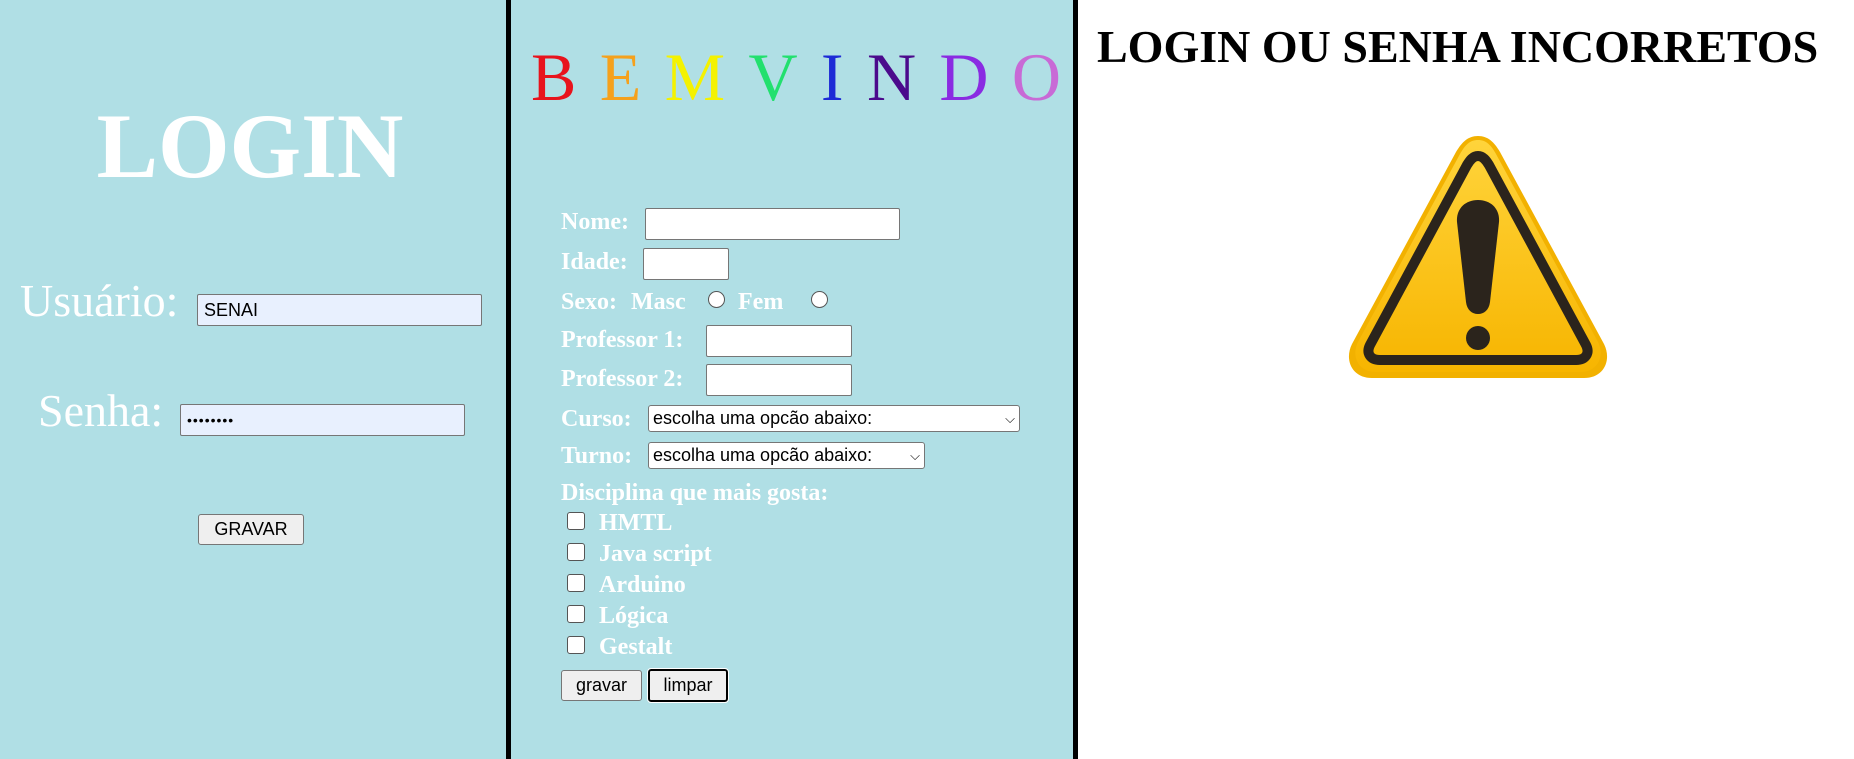 The width and height of the screenshot is (1854, 759). Describe the element at coordinates (642, 585) in the screenshot. I see `disciplina-arduino-label: Arduino` at that location.